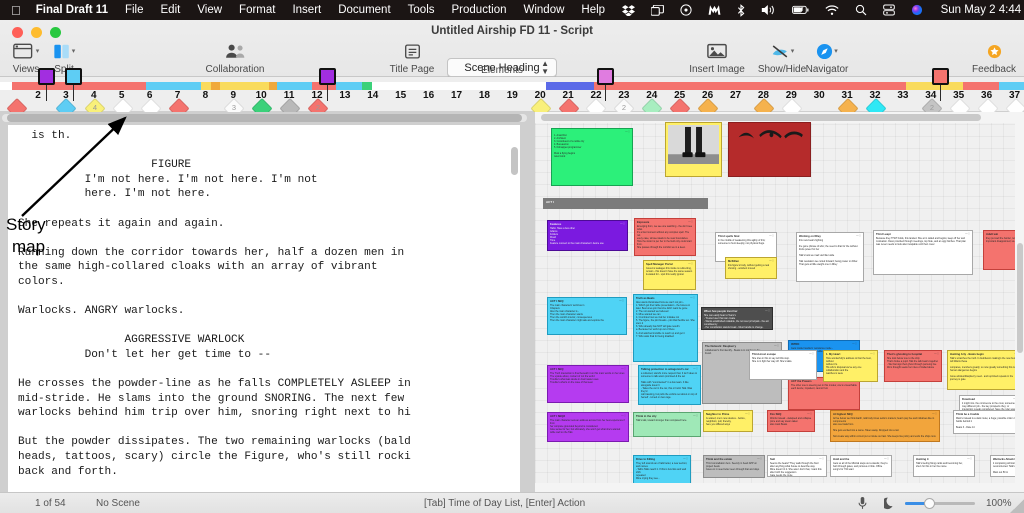 This screenshot has width=1024, height=513. Describe the element at coordinates (977, 10) in the screenshot. I see `menu-bar-clock: Sun May 2 4:44 PM` at that location.